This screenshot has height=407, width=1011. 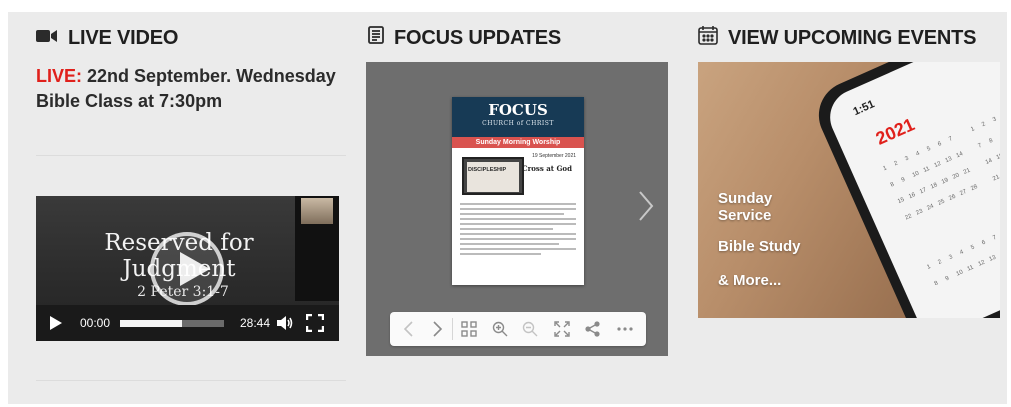 I want to click on focus-updates-heading: FOCUS UPDATES, so click(x=464, y=38).